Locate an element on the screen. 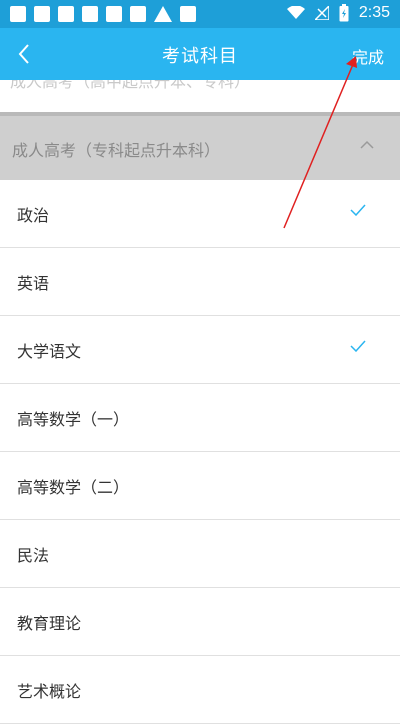 This screenshot has width=400, height=724. group-header-label: 成人高考（专科起点升本科） is located at coordinates (116, 150).